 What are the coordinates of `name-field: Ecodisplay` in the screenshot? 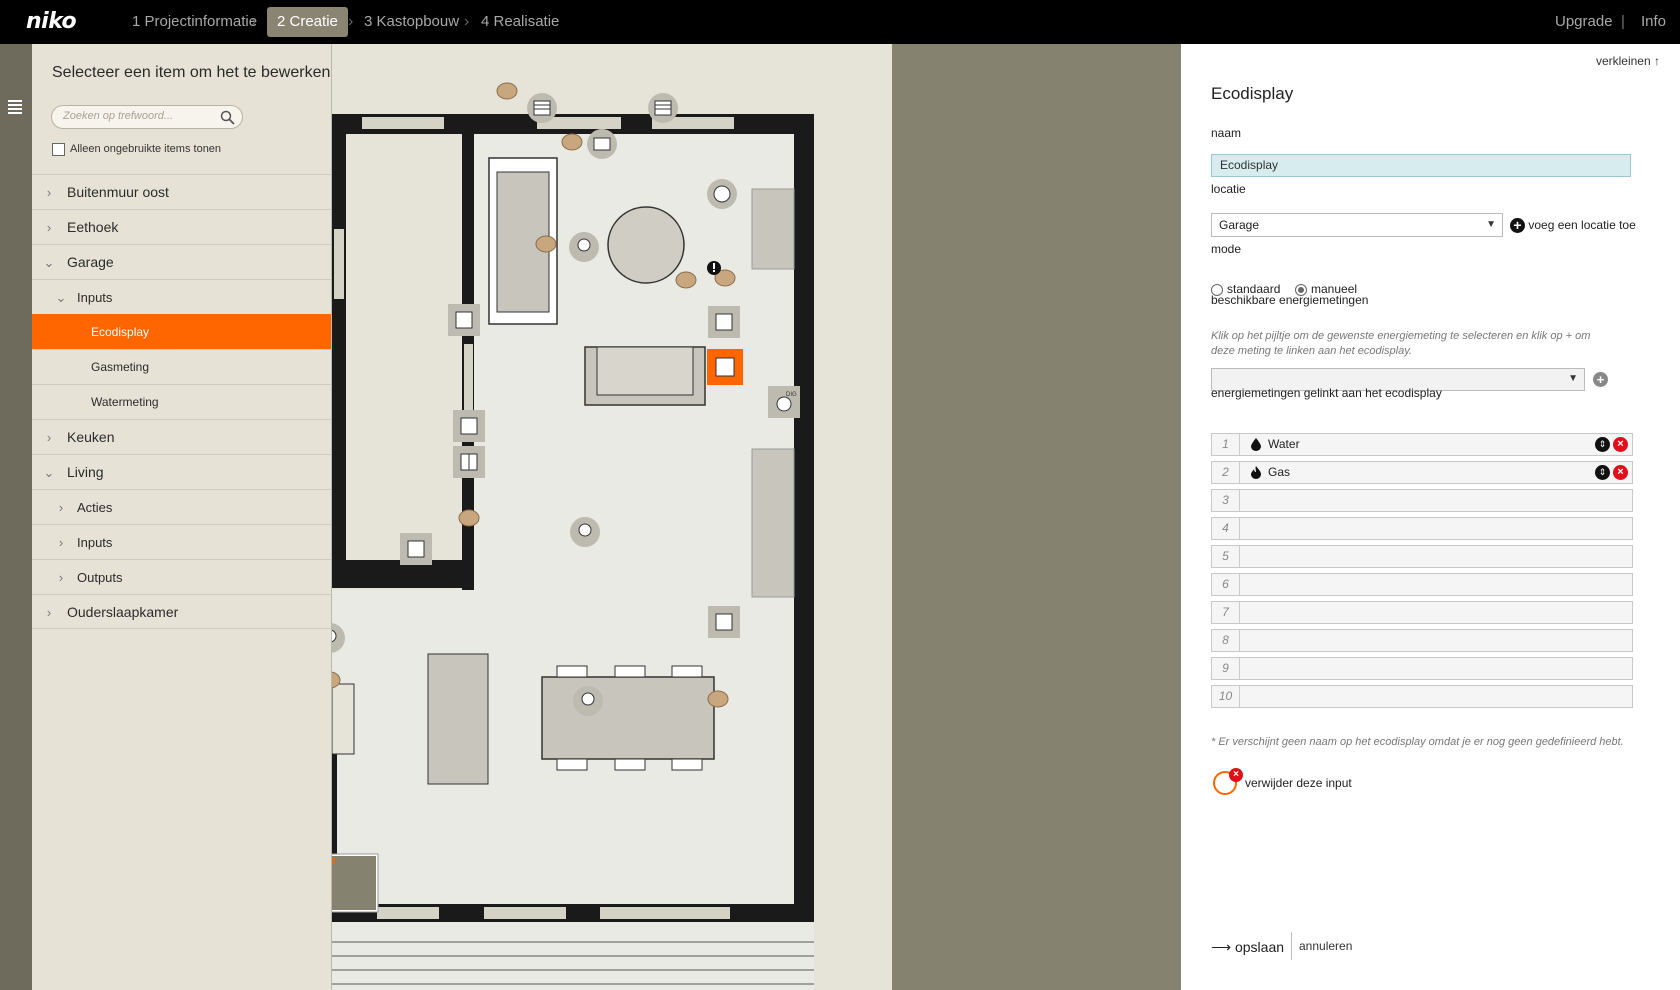 It's located at (1421, 165).